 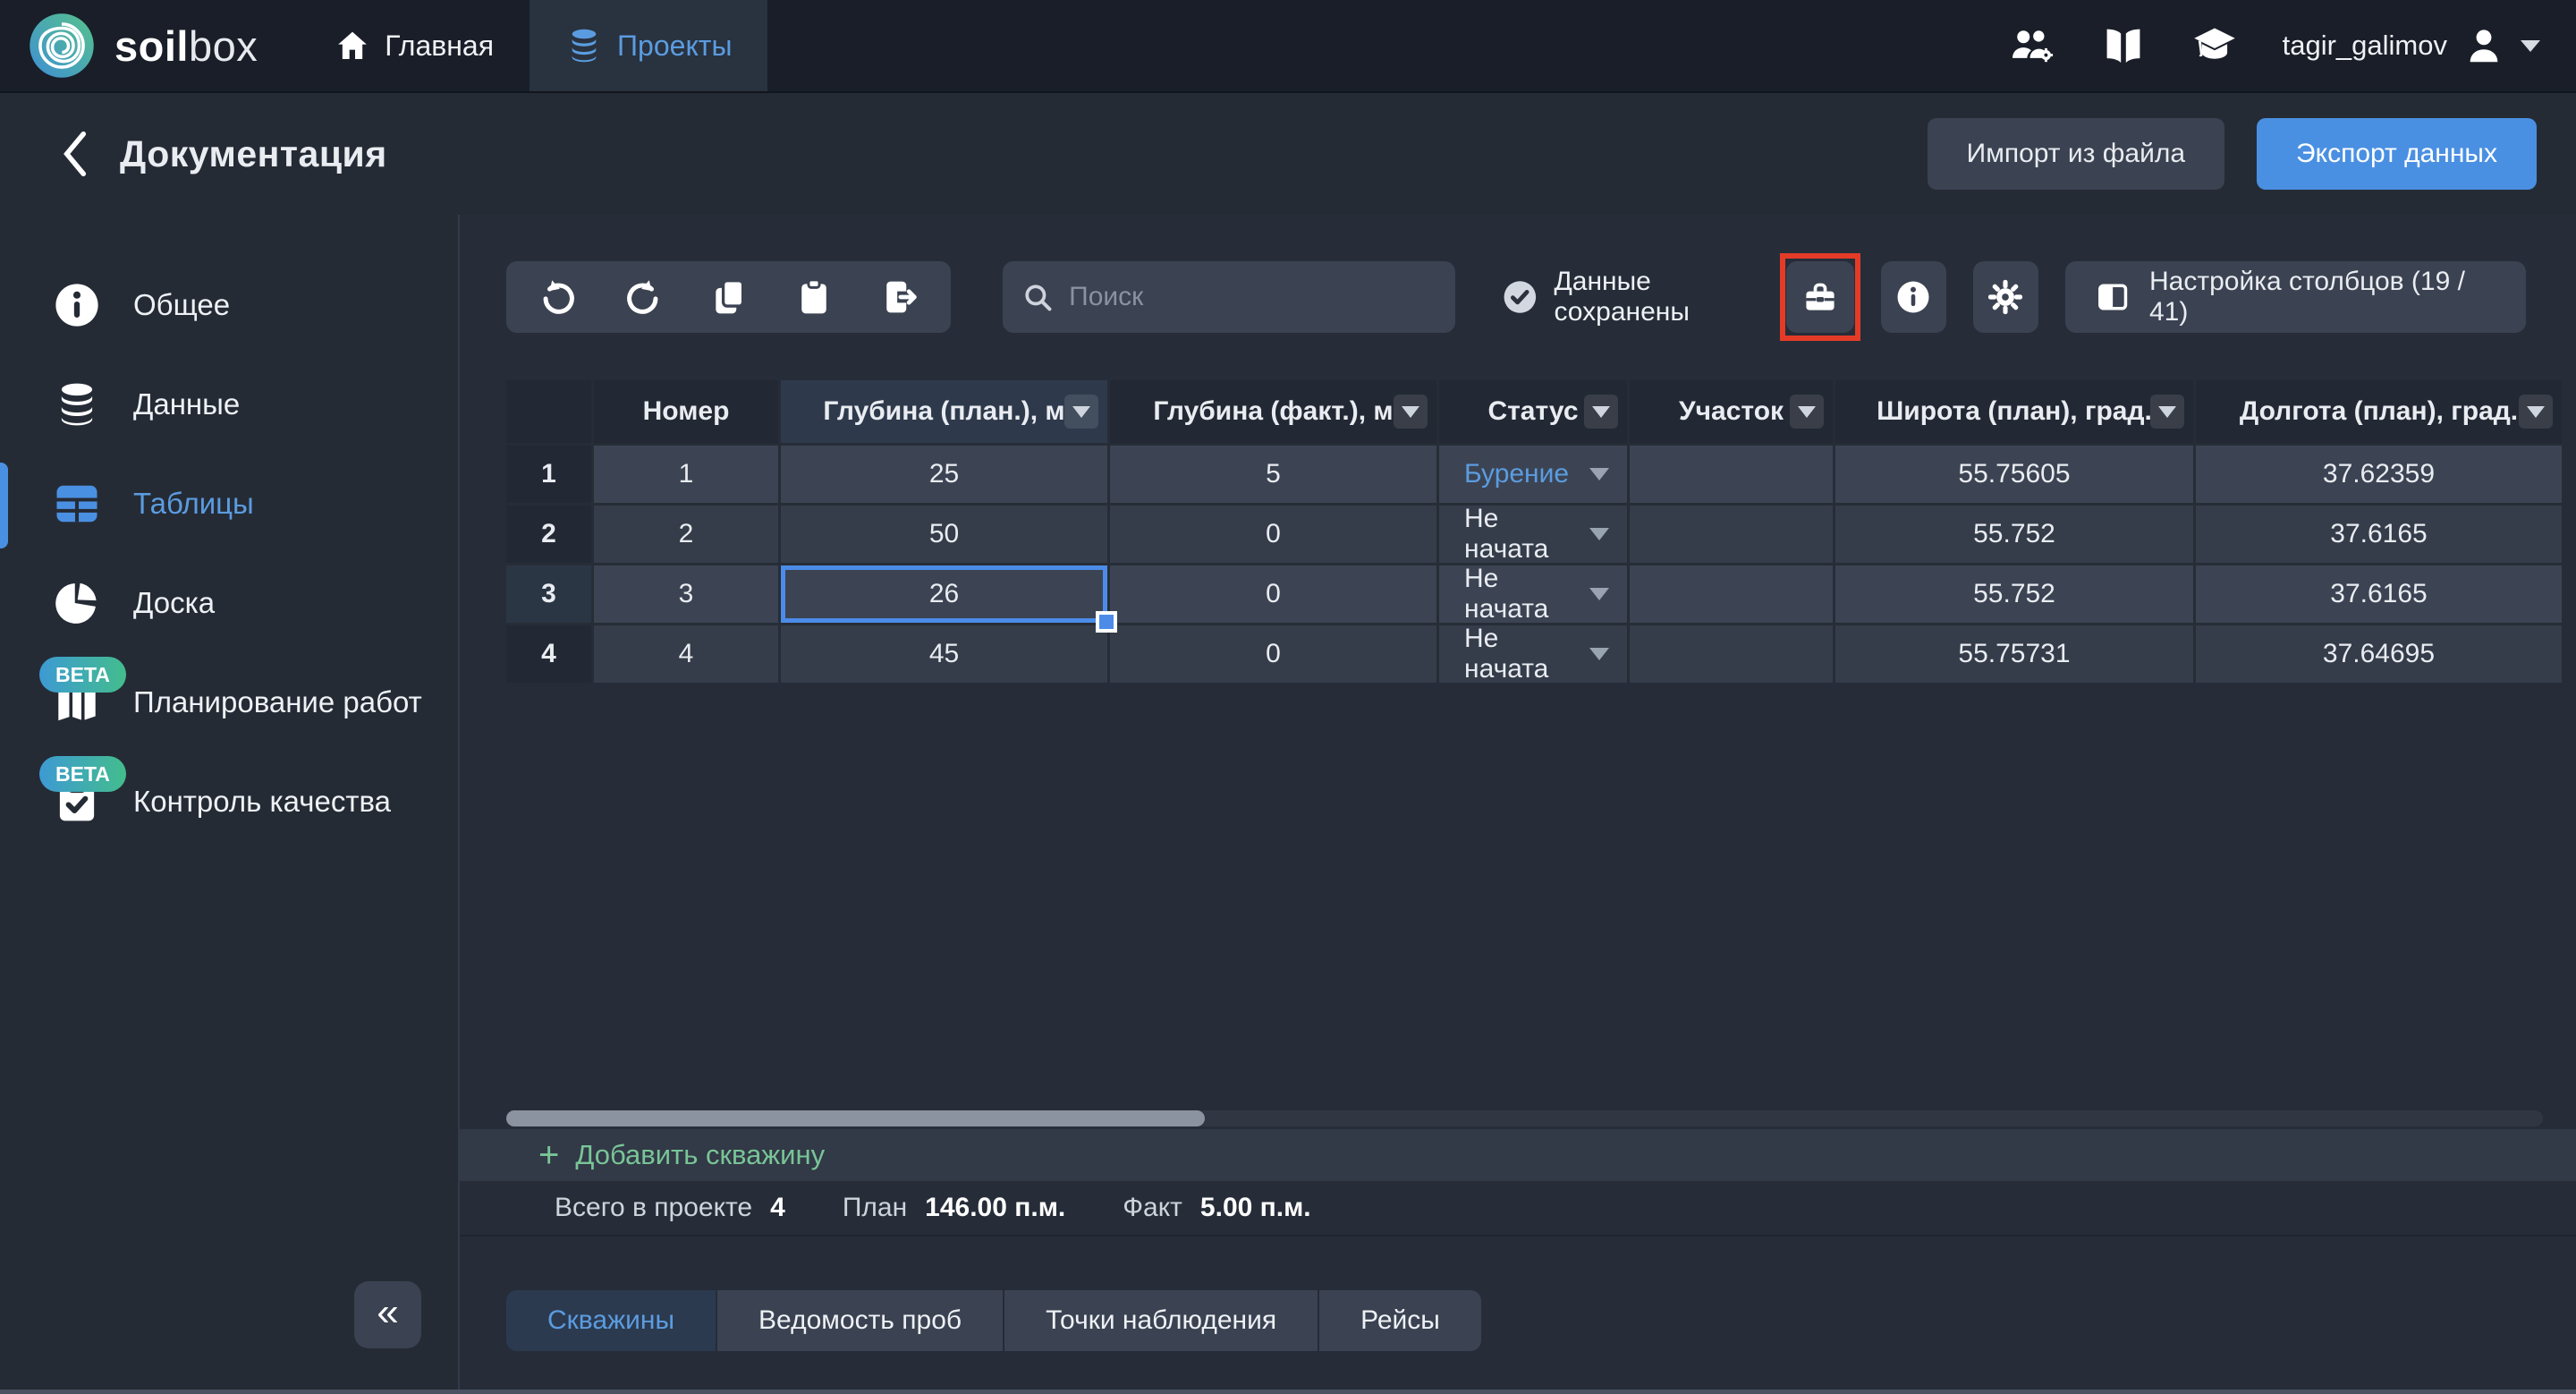 I want to click on table-cell-depth-fact: 5, so click(x=1273, y=475).